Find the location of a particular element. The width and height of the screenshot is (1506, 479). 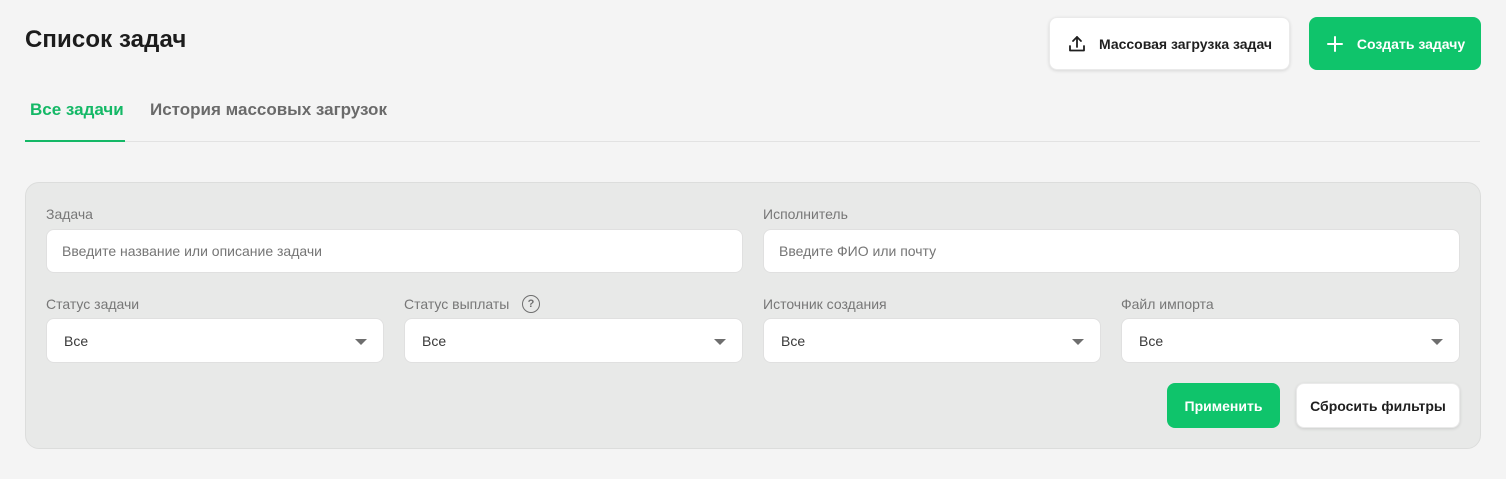

tab-all-tasks: Все задачи is located at coordinates (77, 110).